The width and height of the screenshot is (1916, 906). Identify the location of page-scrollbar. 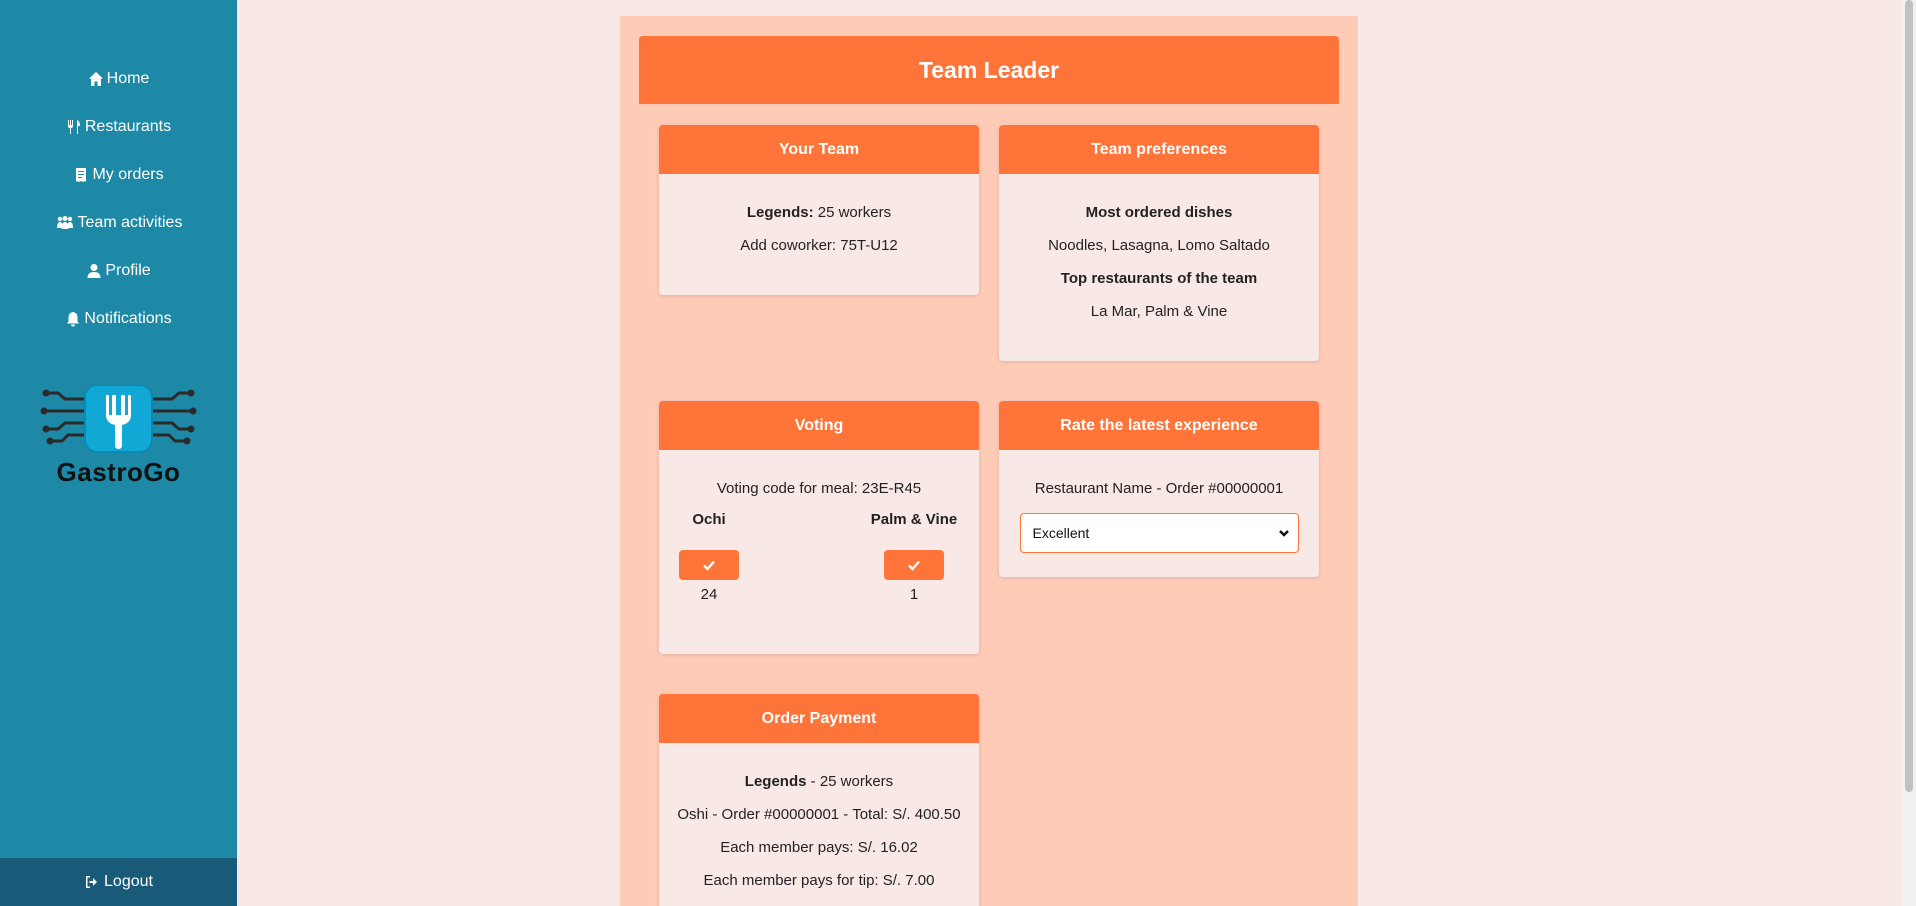
(1909, 453).